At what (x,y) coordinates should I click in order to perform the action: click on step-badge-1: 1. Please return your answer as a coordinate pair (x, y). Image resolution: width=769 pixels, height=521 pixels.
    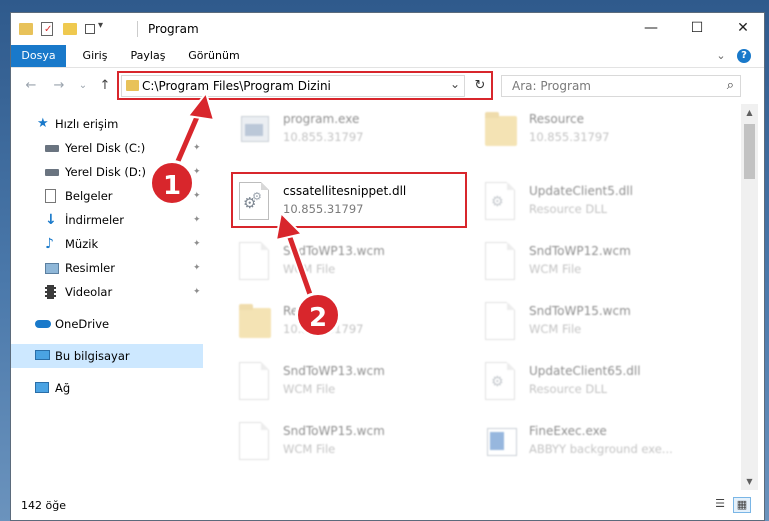
    Looking at the image, I should click on (172, 183).